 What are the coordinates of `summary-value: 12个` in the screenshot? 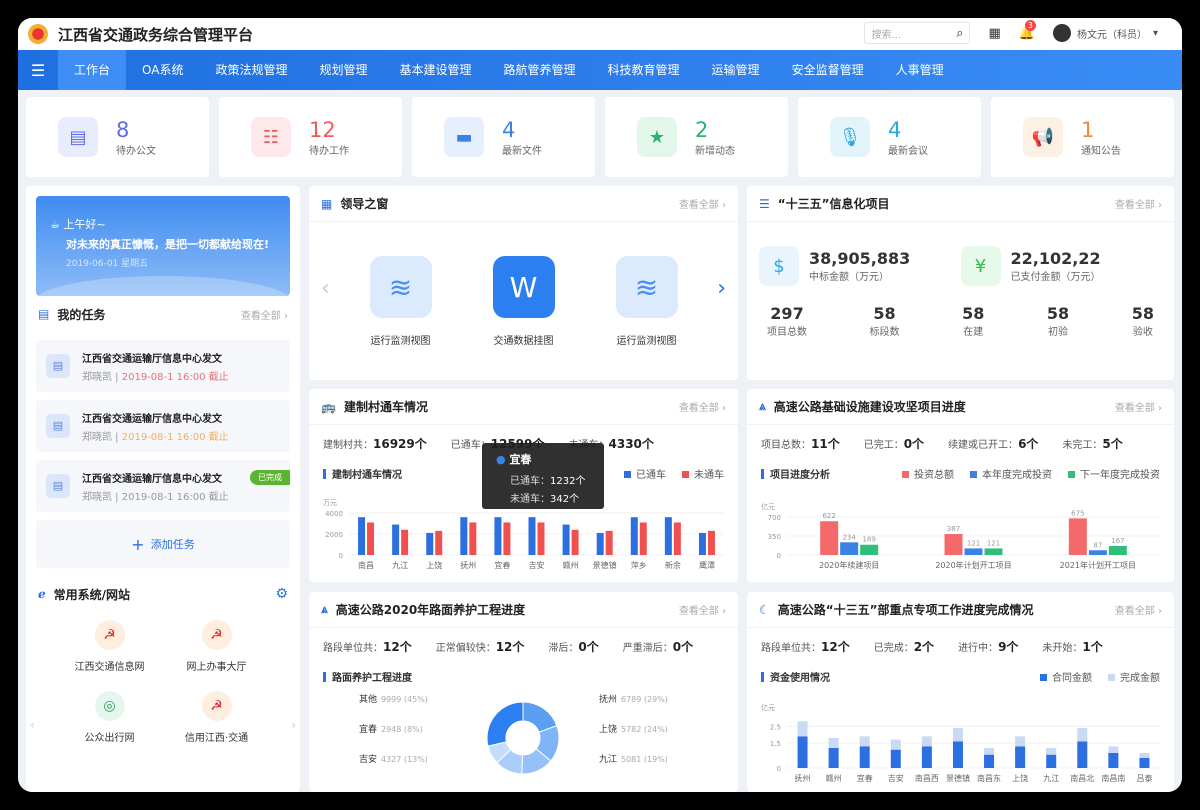 It's located at (510, 647).